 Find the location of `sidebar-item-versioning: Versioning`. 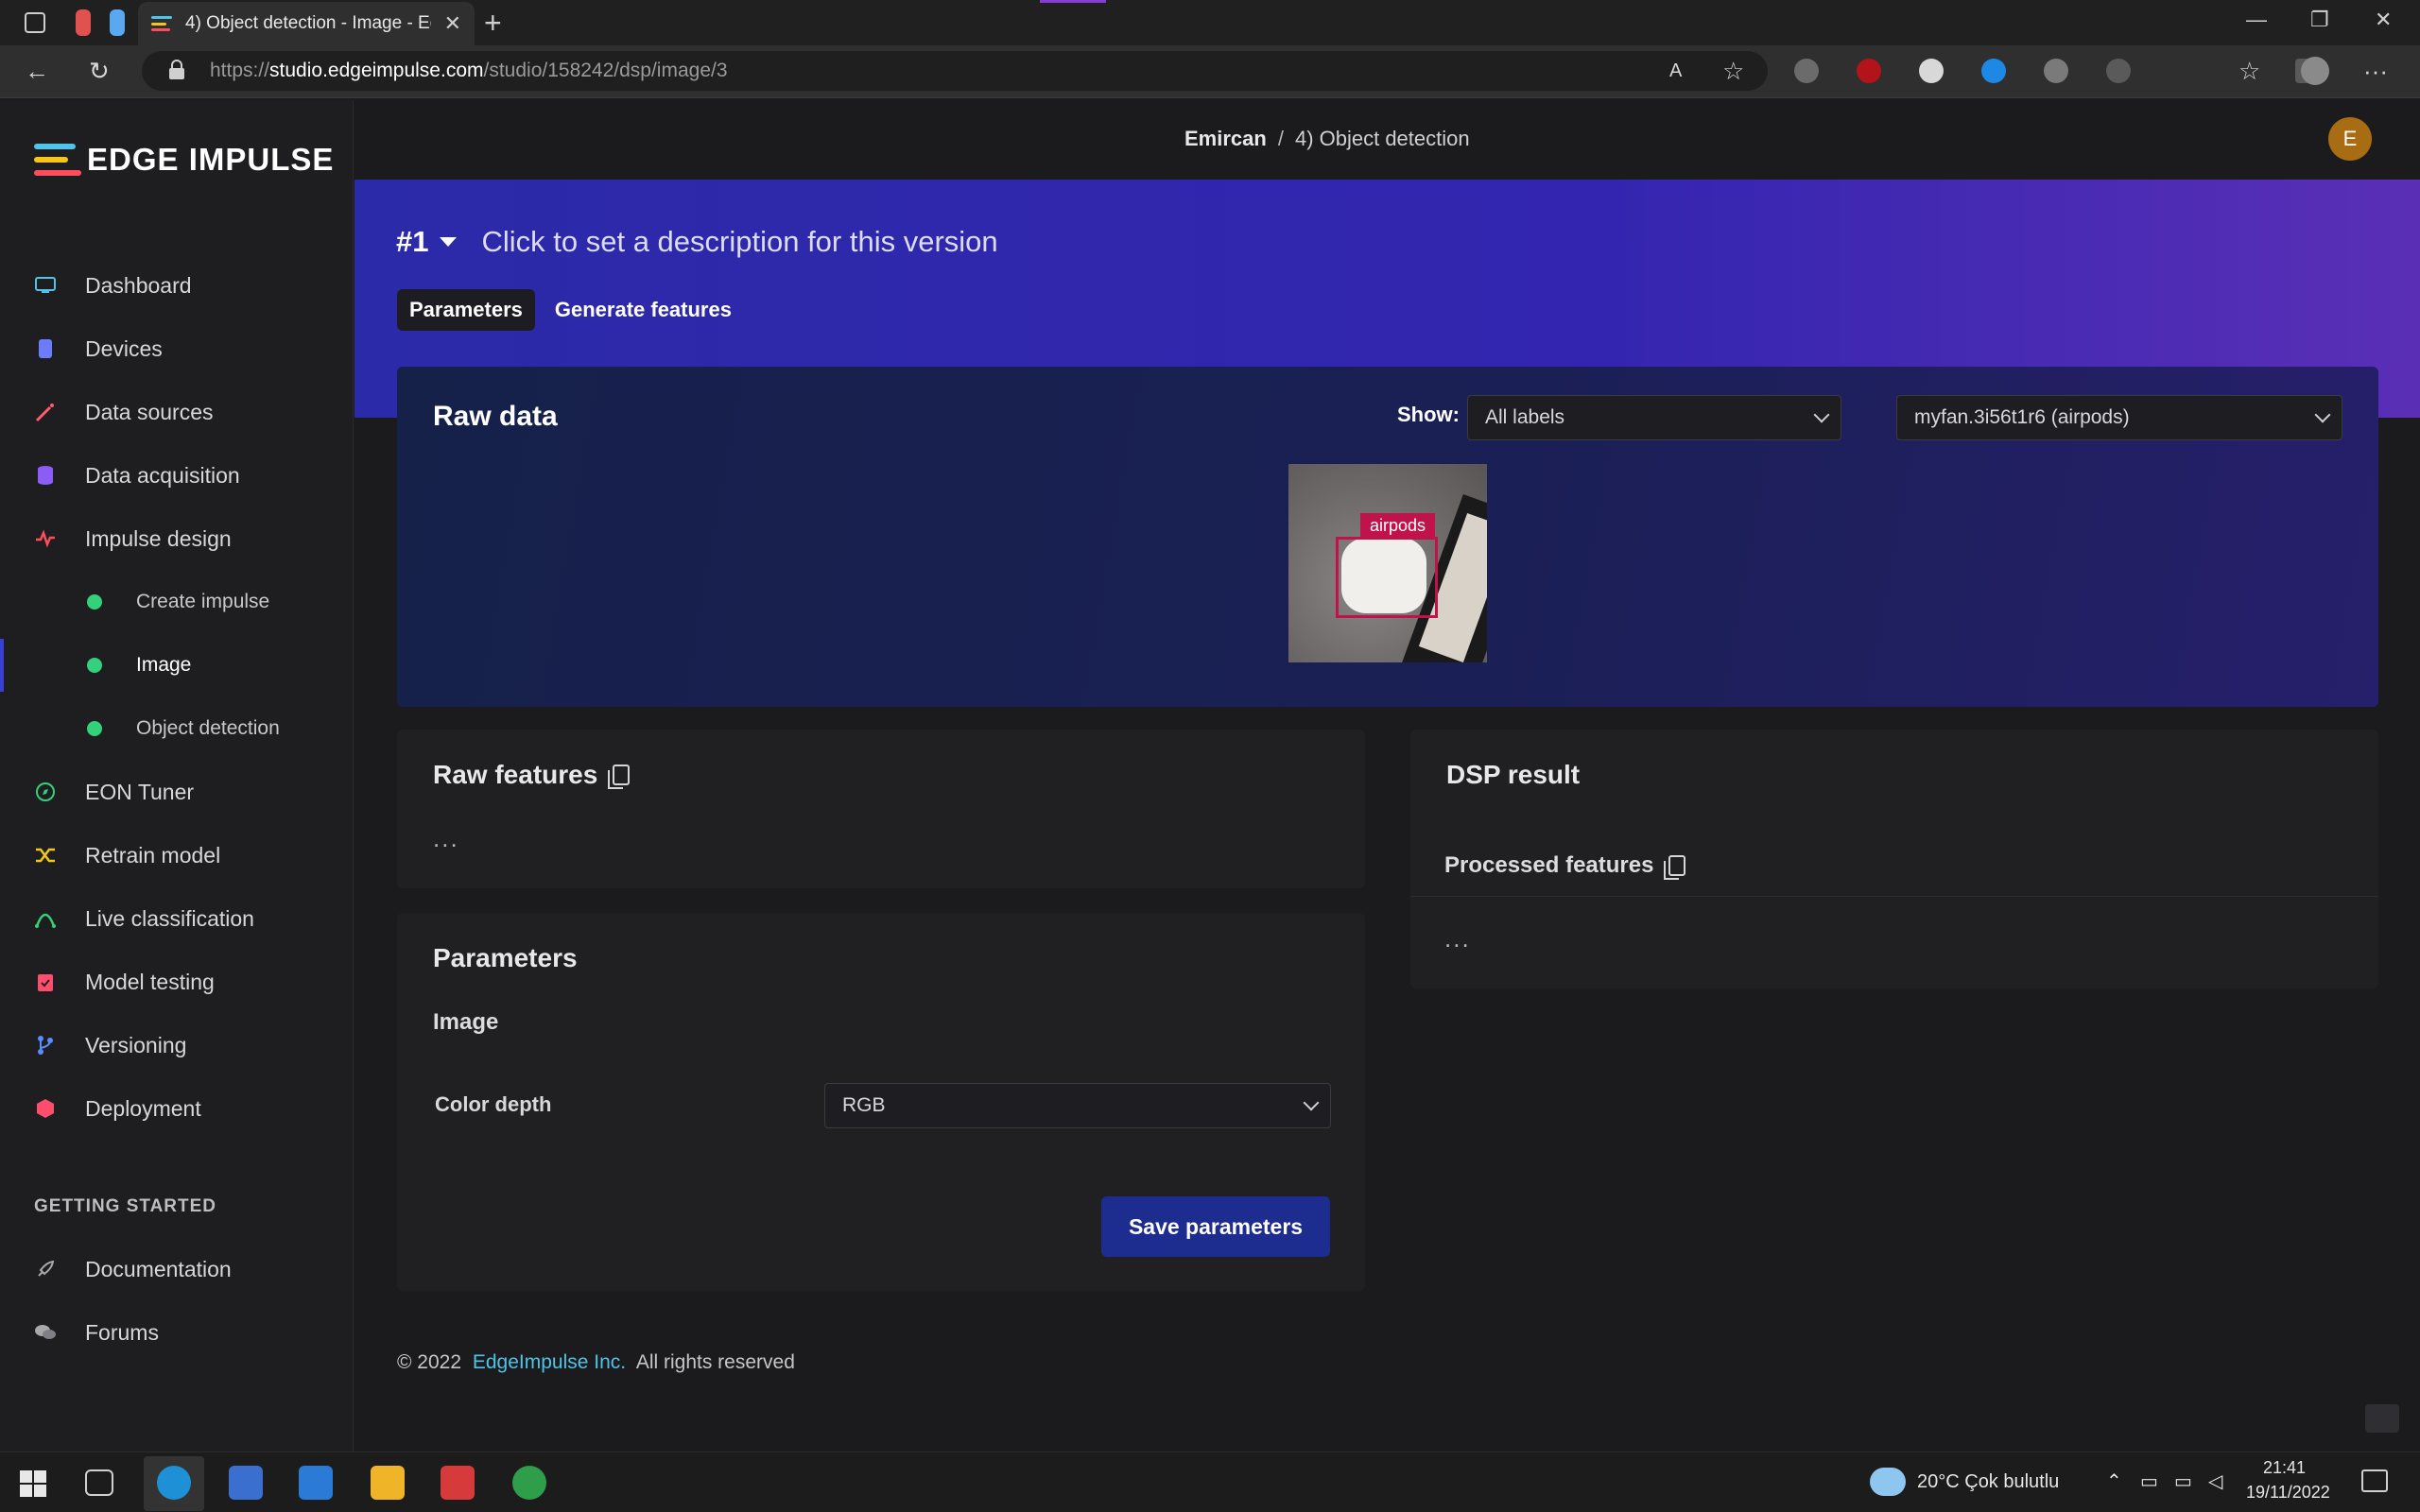

sidebar-item-versioning: Versioning is located at coordinates (177, 1045).